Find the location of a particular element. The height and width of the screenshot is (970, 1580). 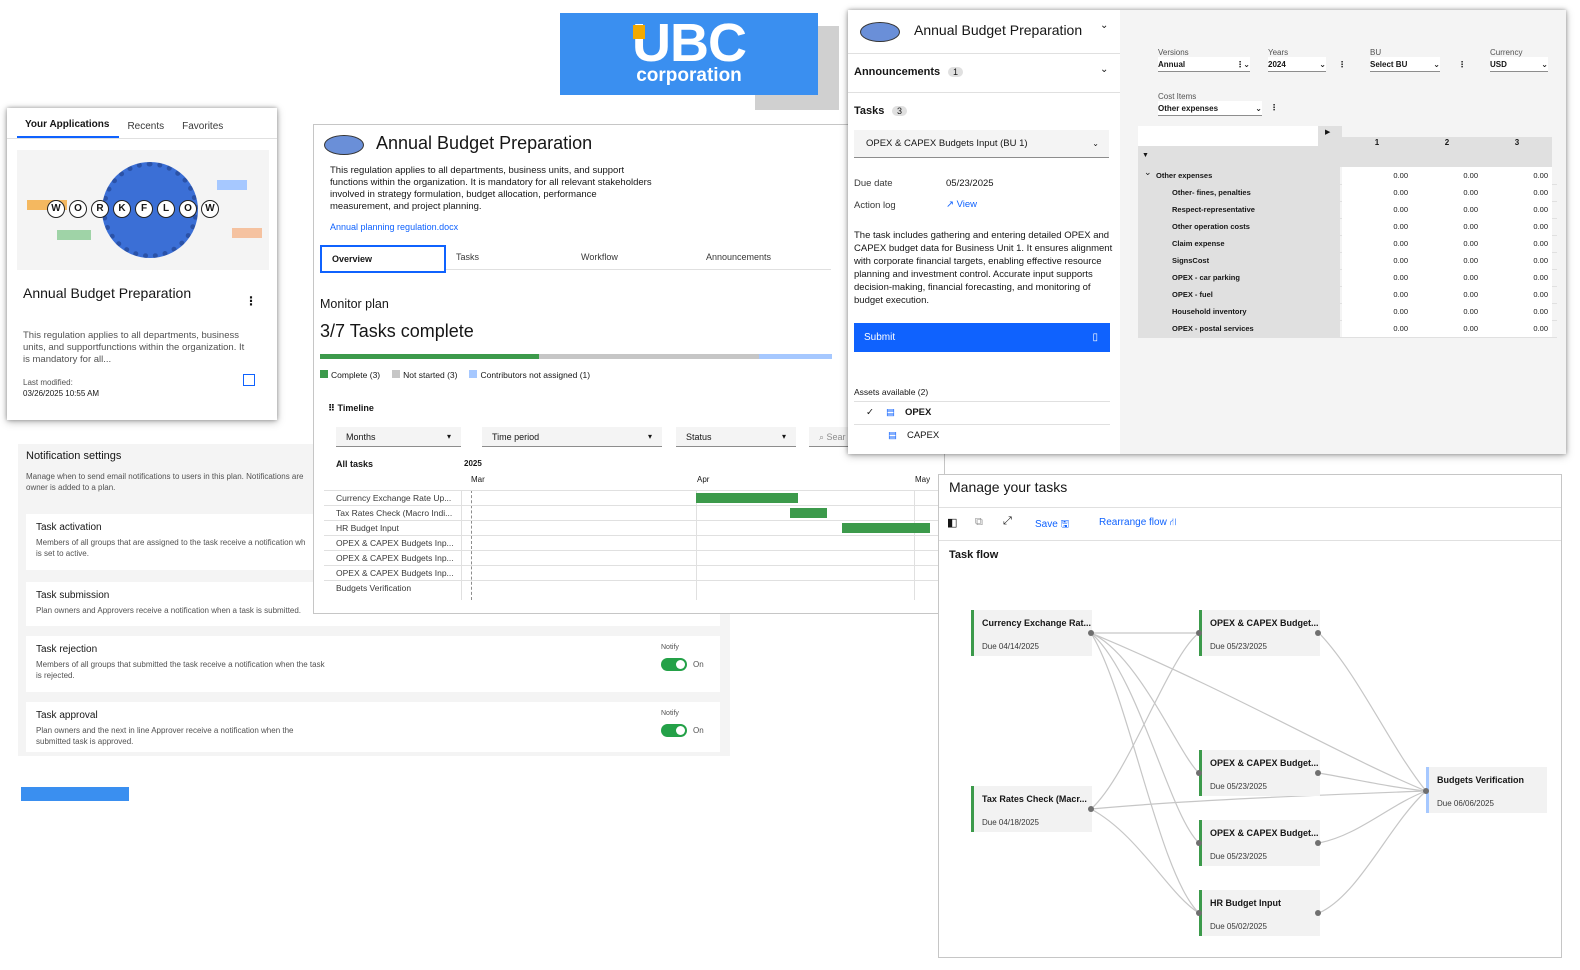

asset-row-capex: ▤ CAPEX is located at coordinates (982, 435).